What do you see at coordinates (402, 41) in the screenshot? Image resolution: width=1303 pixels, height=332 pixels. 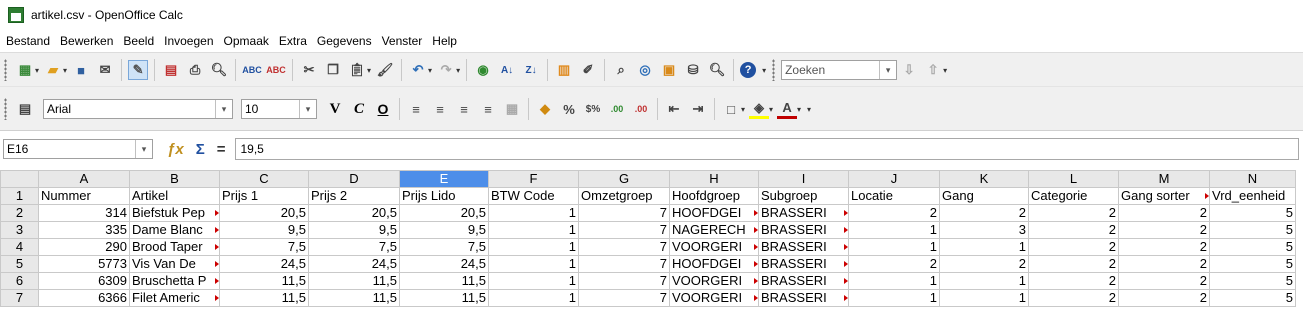 I see `menu-venster: Venster` at bounding box center [402, 41].